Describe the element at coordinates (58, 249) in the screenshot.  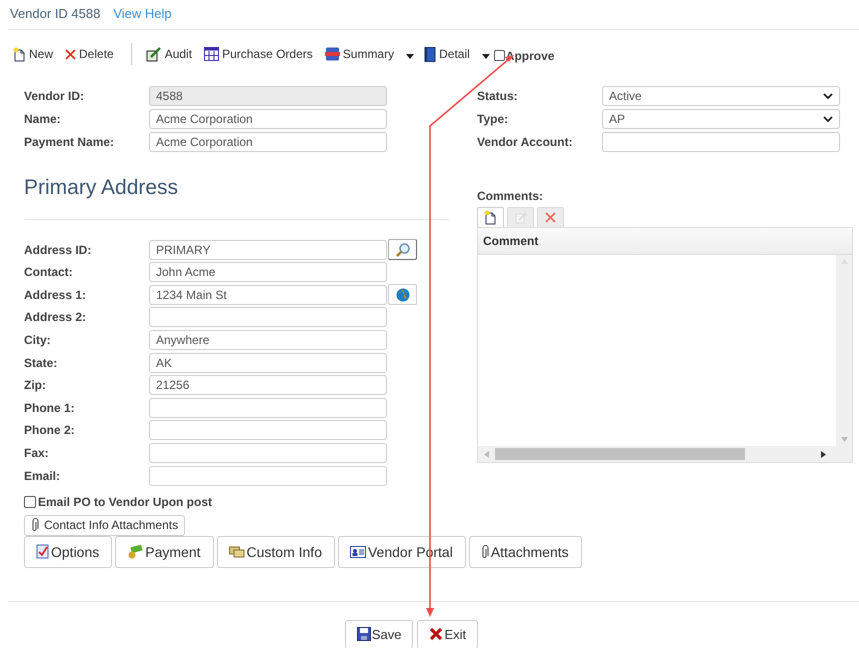
I see `field-label: Address ID:` at that location.